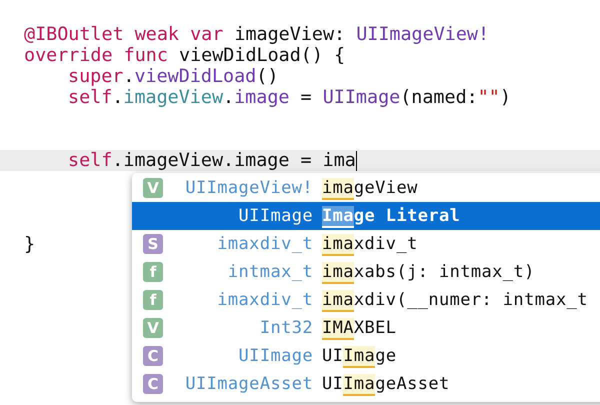 This screenshot has width=600, height=405. What do you see at coordinates (370, 188) in the screenshot?
I see `completion-name: imageView` at bounding box center [370, 188].